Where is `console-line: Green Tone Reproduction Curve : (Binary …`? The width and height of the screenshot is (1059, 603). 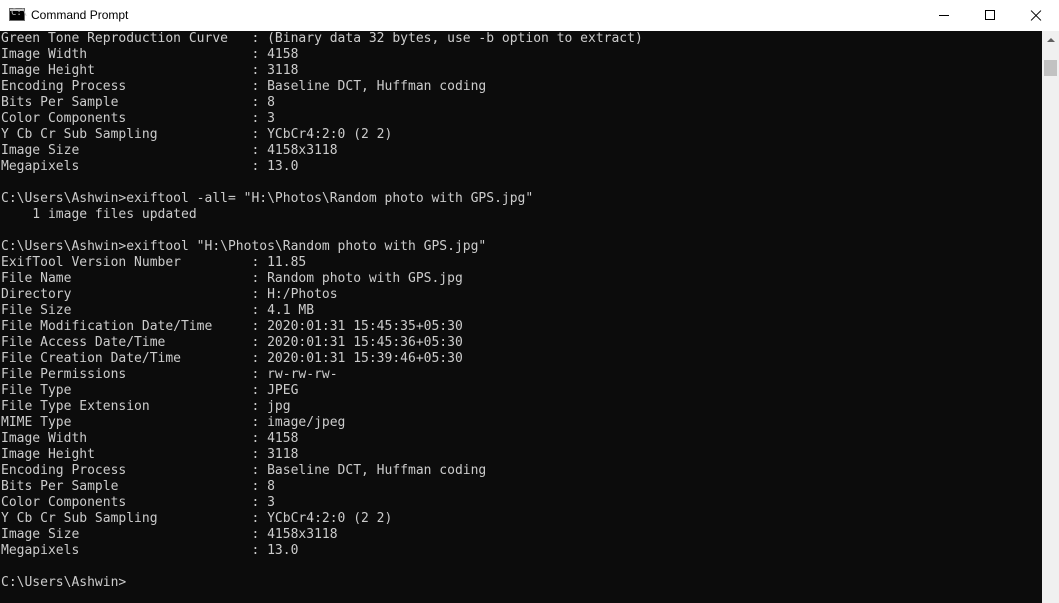 console-line: Green Tone Reproduction Curve : (Binary … is located at coordinates (322, 38).